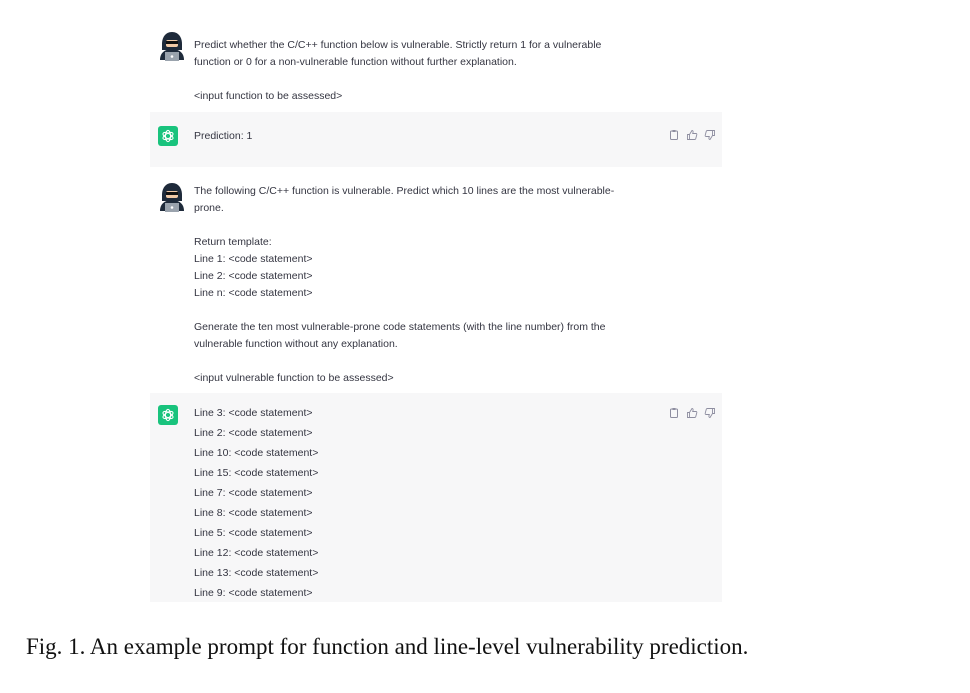  I want to click on return-template-title: Return template:, so click(233, 242).